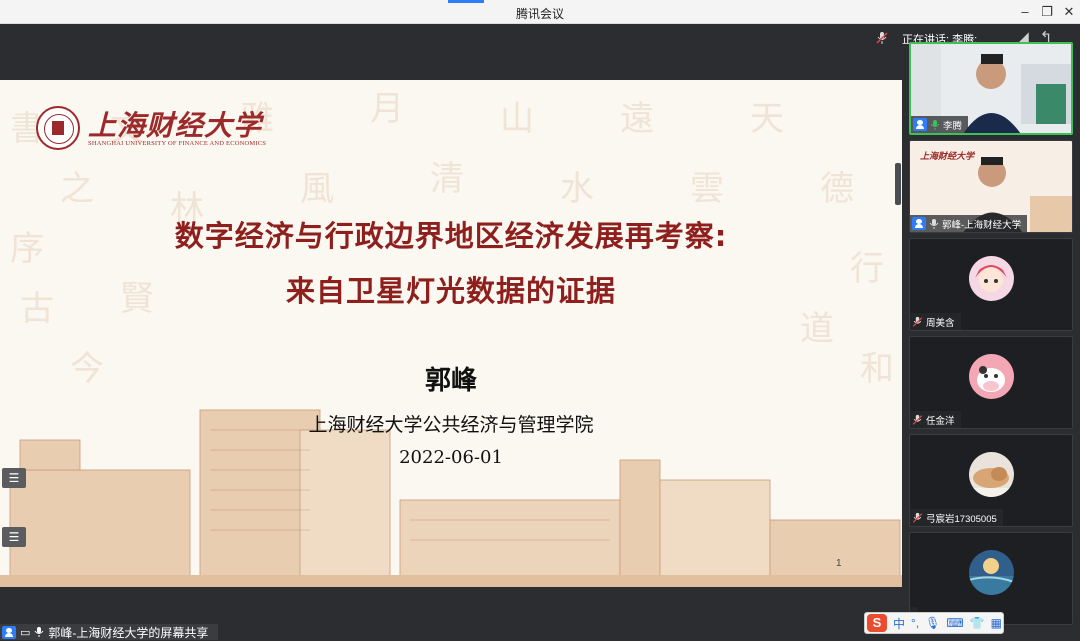 This screenshot has width=1080, height=641. I want to click on slide-page-number: 1, so click(839, 563).